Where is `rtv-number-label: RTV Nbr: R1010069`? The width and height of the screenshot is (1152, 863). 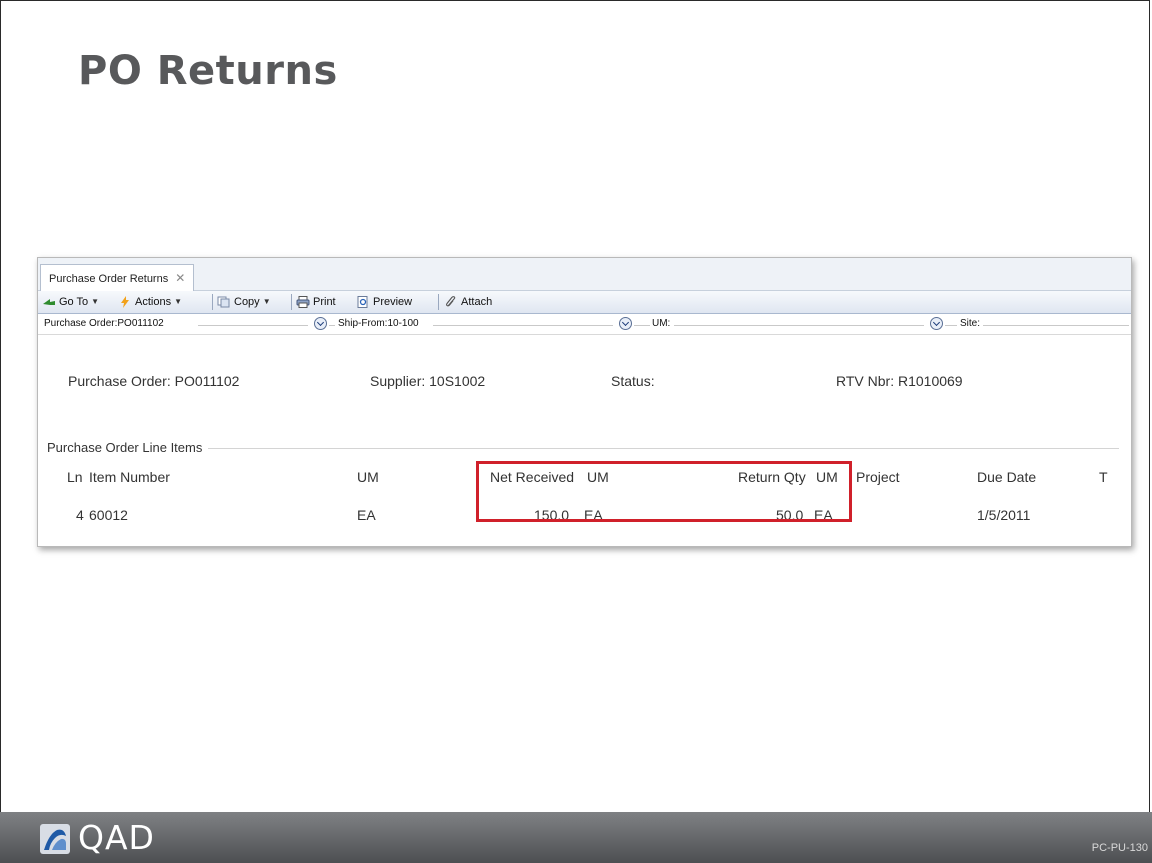
rtv-number-label: RTV Nbr: R1010069 is located at coordinates (899, 381).